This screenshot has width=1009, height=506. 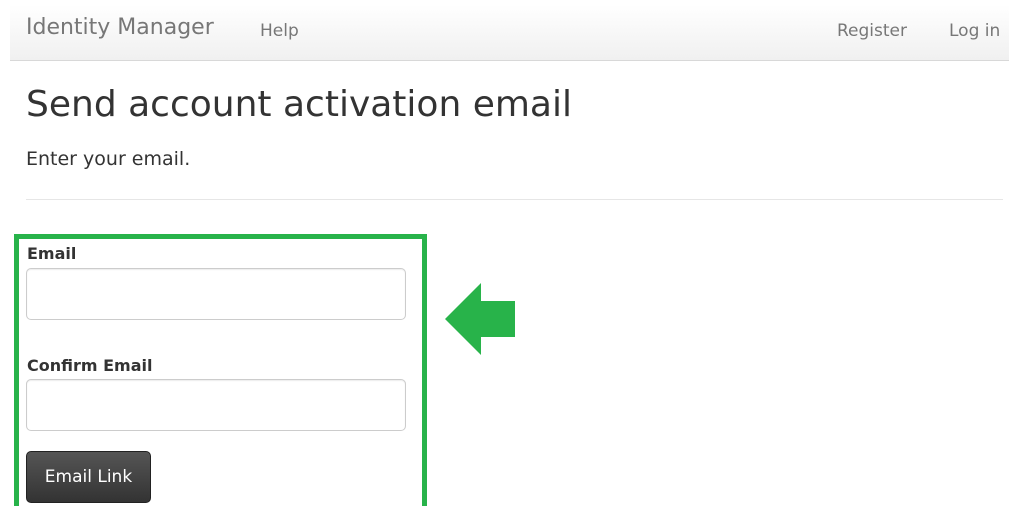 I want to click on left-arrow-icon, so click(x=480, y=319).